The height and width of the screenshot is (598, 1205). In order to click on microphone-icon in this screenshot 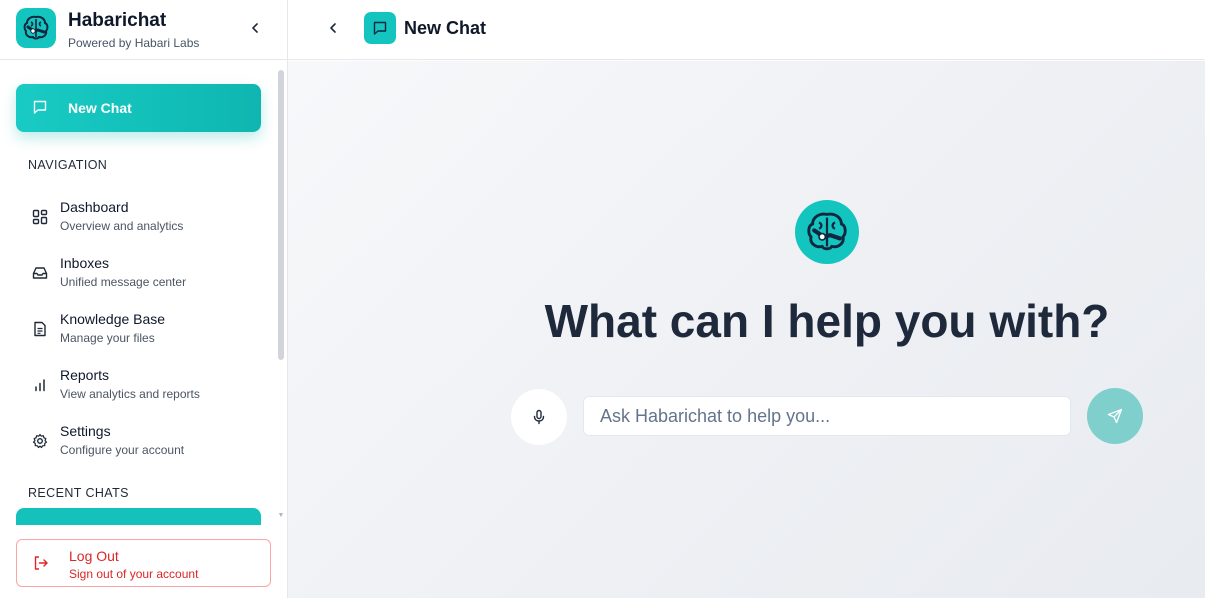, I will do `click(539, 417)`.